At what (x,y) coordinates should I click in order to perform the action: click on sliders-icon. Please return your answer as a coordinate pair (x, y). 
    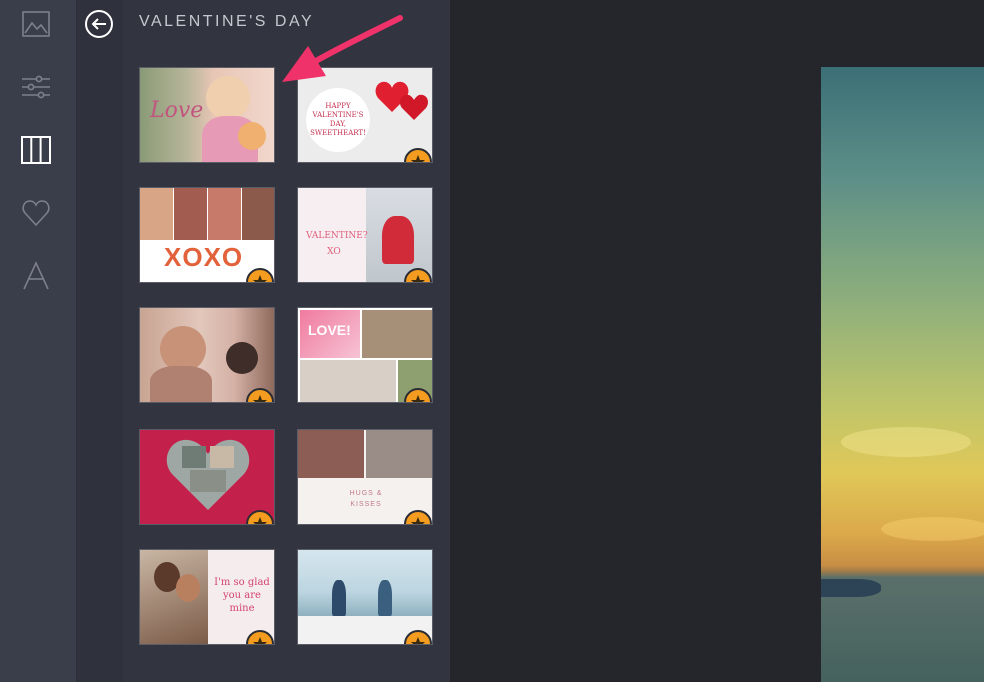
    Looking at the image, I should click on (36, 87).